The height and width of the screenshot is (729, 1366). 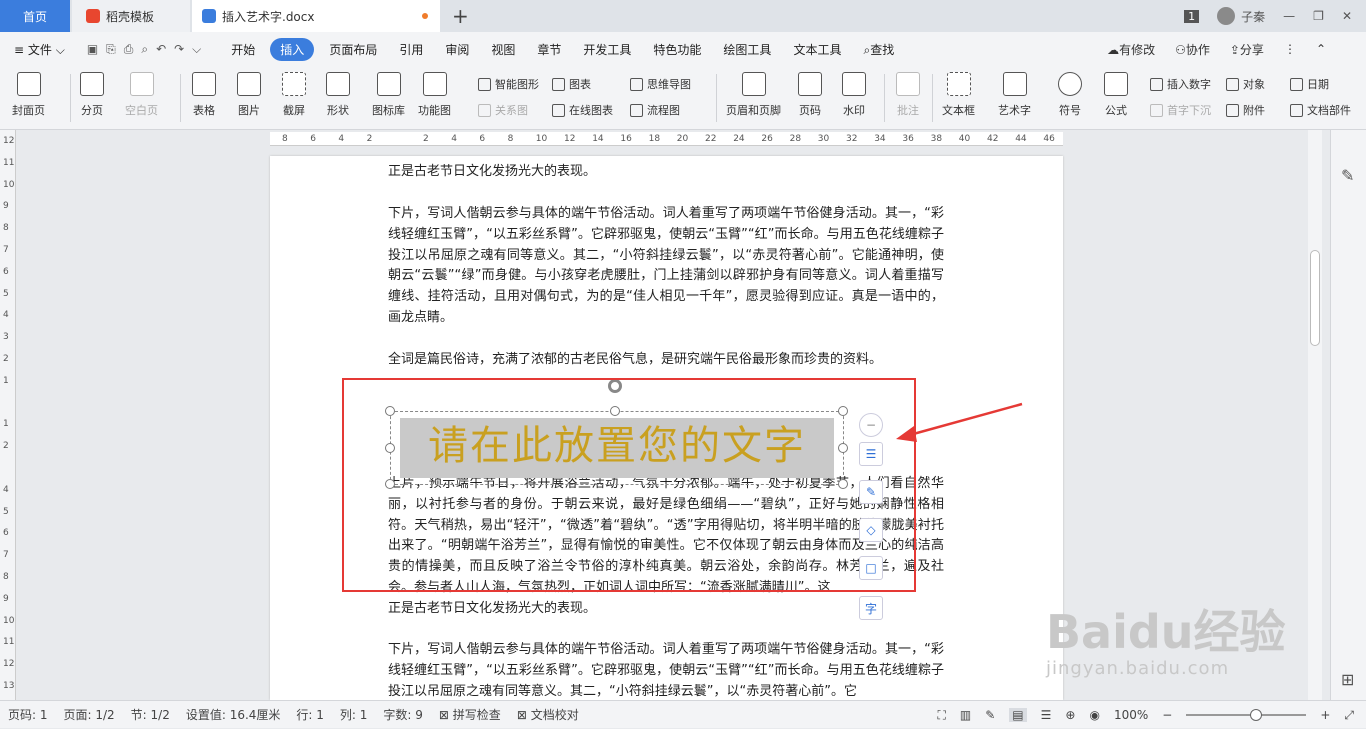 I want to click on spell-check-button: ⊠ 拼写检查, so click(x=470, y=714).